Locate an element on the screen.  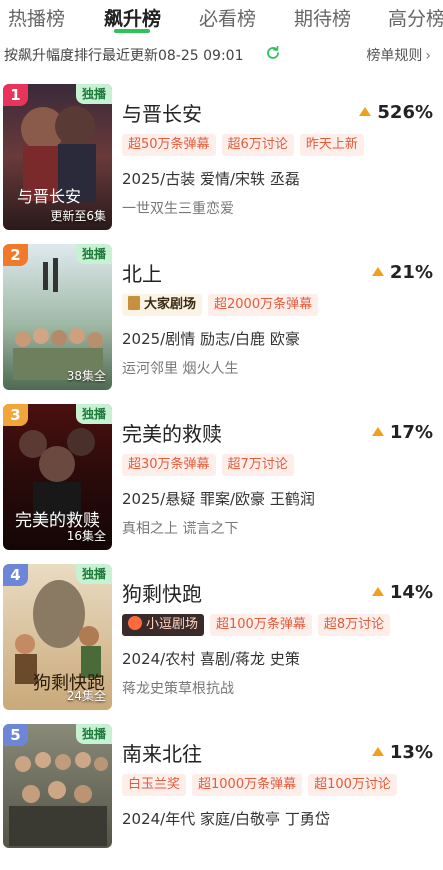
show-description: 蒋龙史策草根抗战 is located at coordinates (178, 689).